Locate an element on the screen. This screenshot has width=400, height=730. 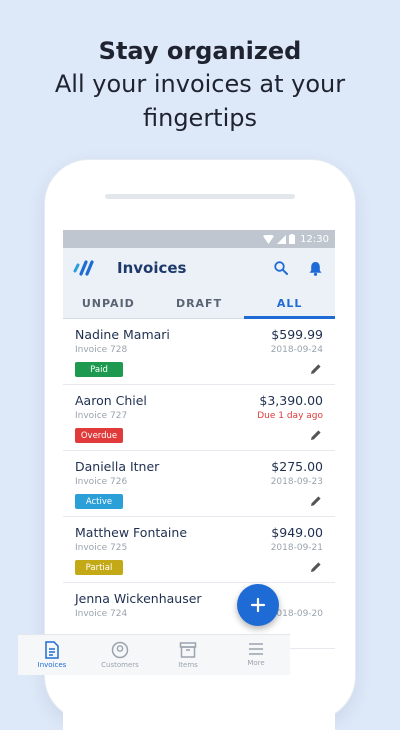
customer-name: Nadine Mamari is located at coordinates (122, 334).